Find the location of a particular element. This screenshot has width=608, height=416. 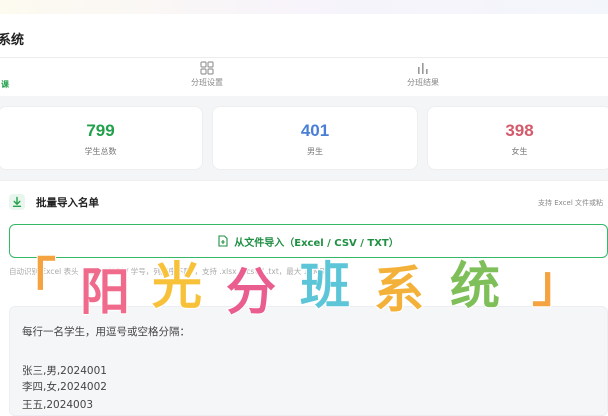

tab-class-settings: 分班设置 is located at coordinates (207, 78).